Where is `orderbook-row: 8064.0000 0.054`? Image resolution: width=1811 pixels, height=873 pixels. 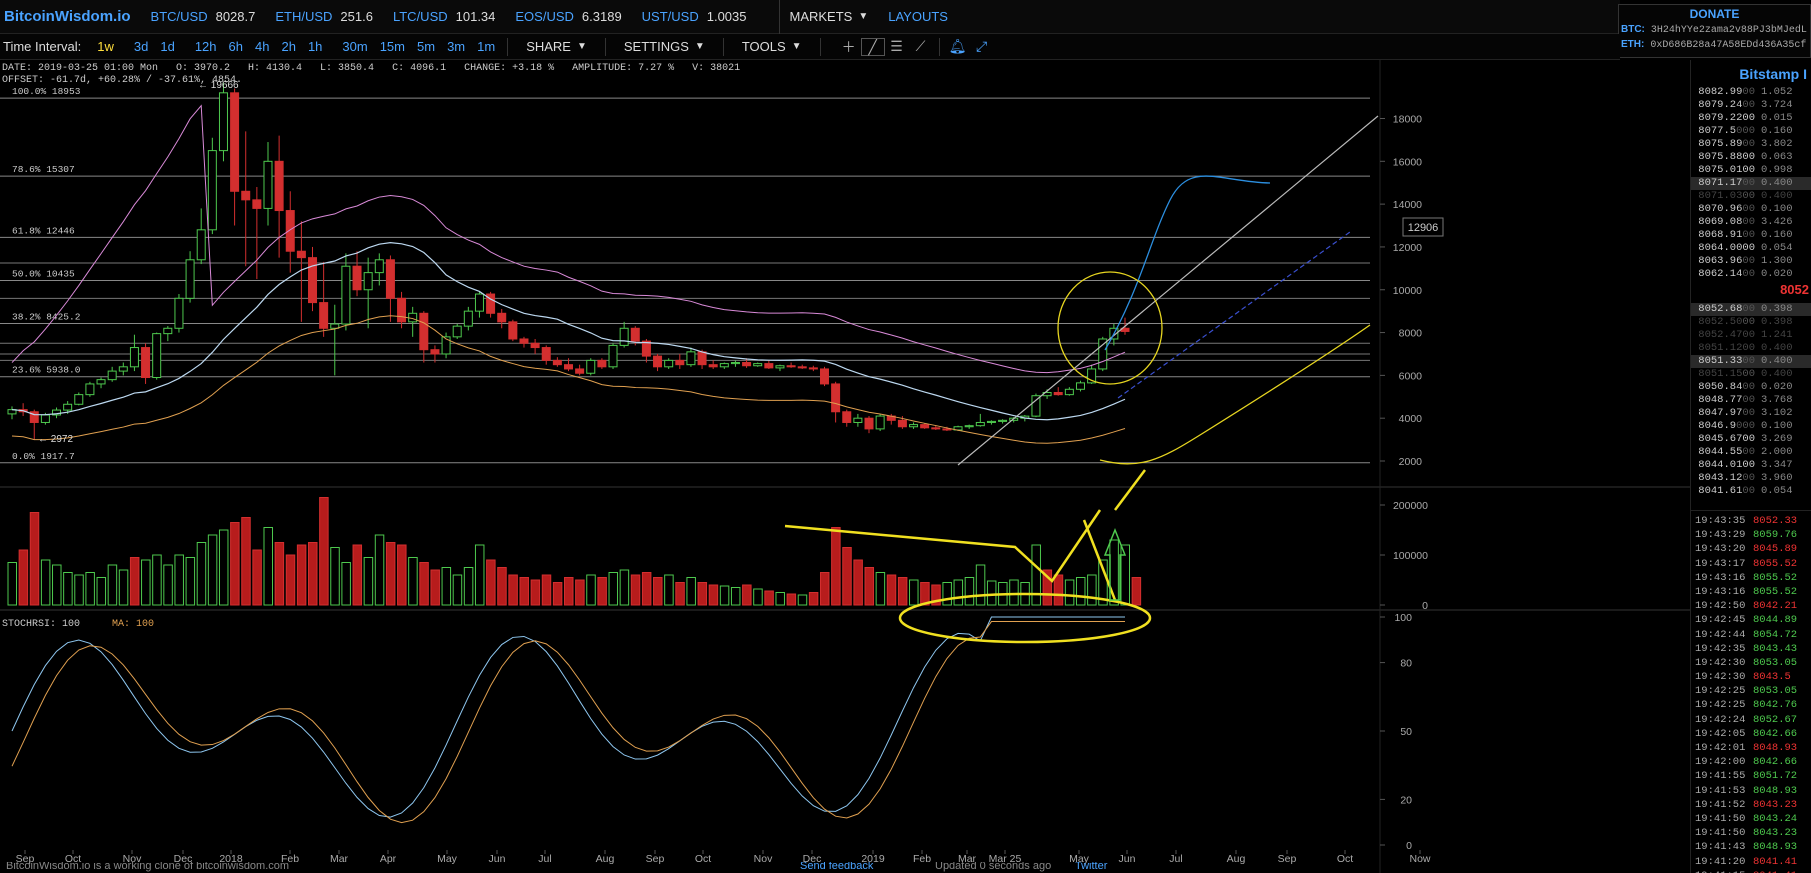 orderbook-row: 8064.0000 0.054 is located at coordinates (1751, 248).